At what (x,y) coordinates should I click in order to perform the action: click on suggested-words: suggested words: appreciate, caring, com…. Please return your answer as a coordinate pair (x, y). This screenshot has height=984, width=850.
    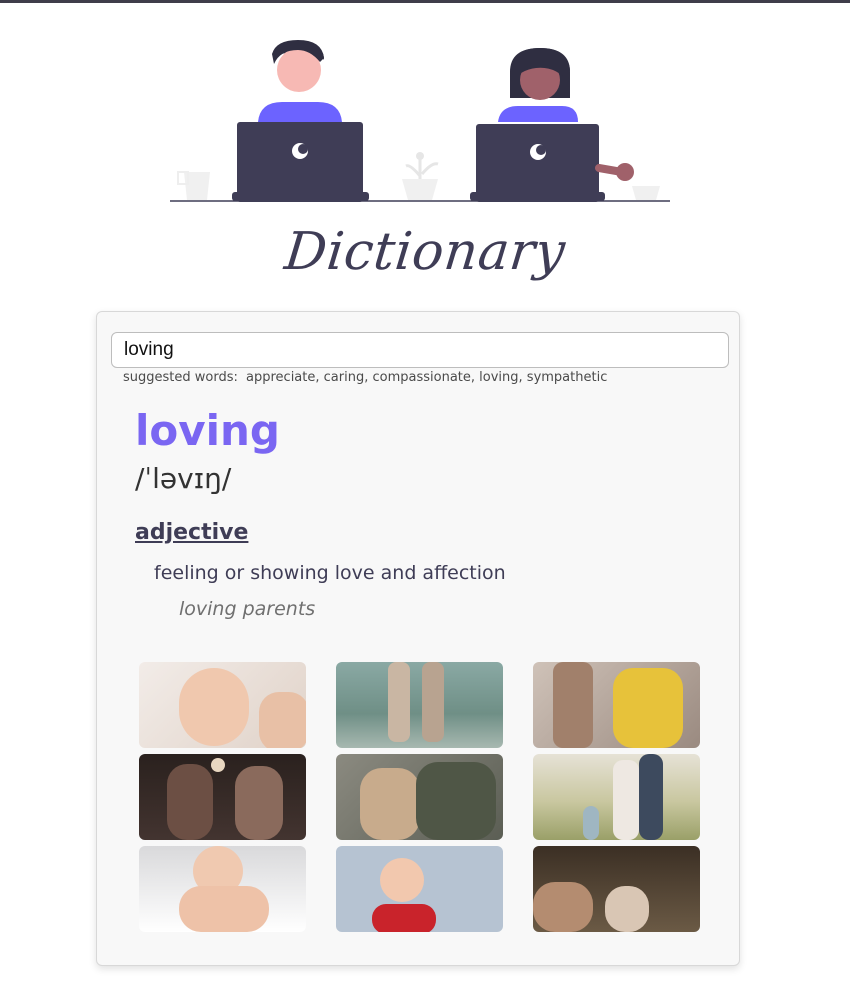
    Looking at the image, I should click on (365, 377).